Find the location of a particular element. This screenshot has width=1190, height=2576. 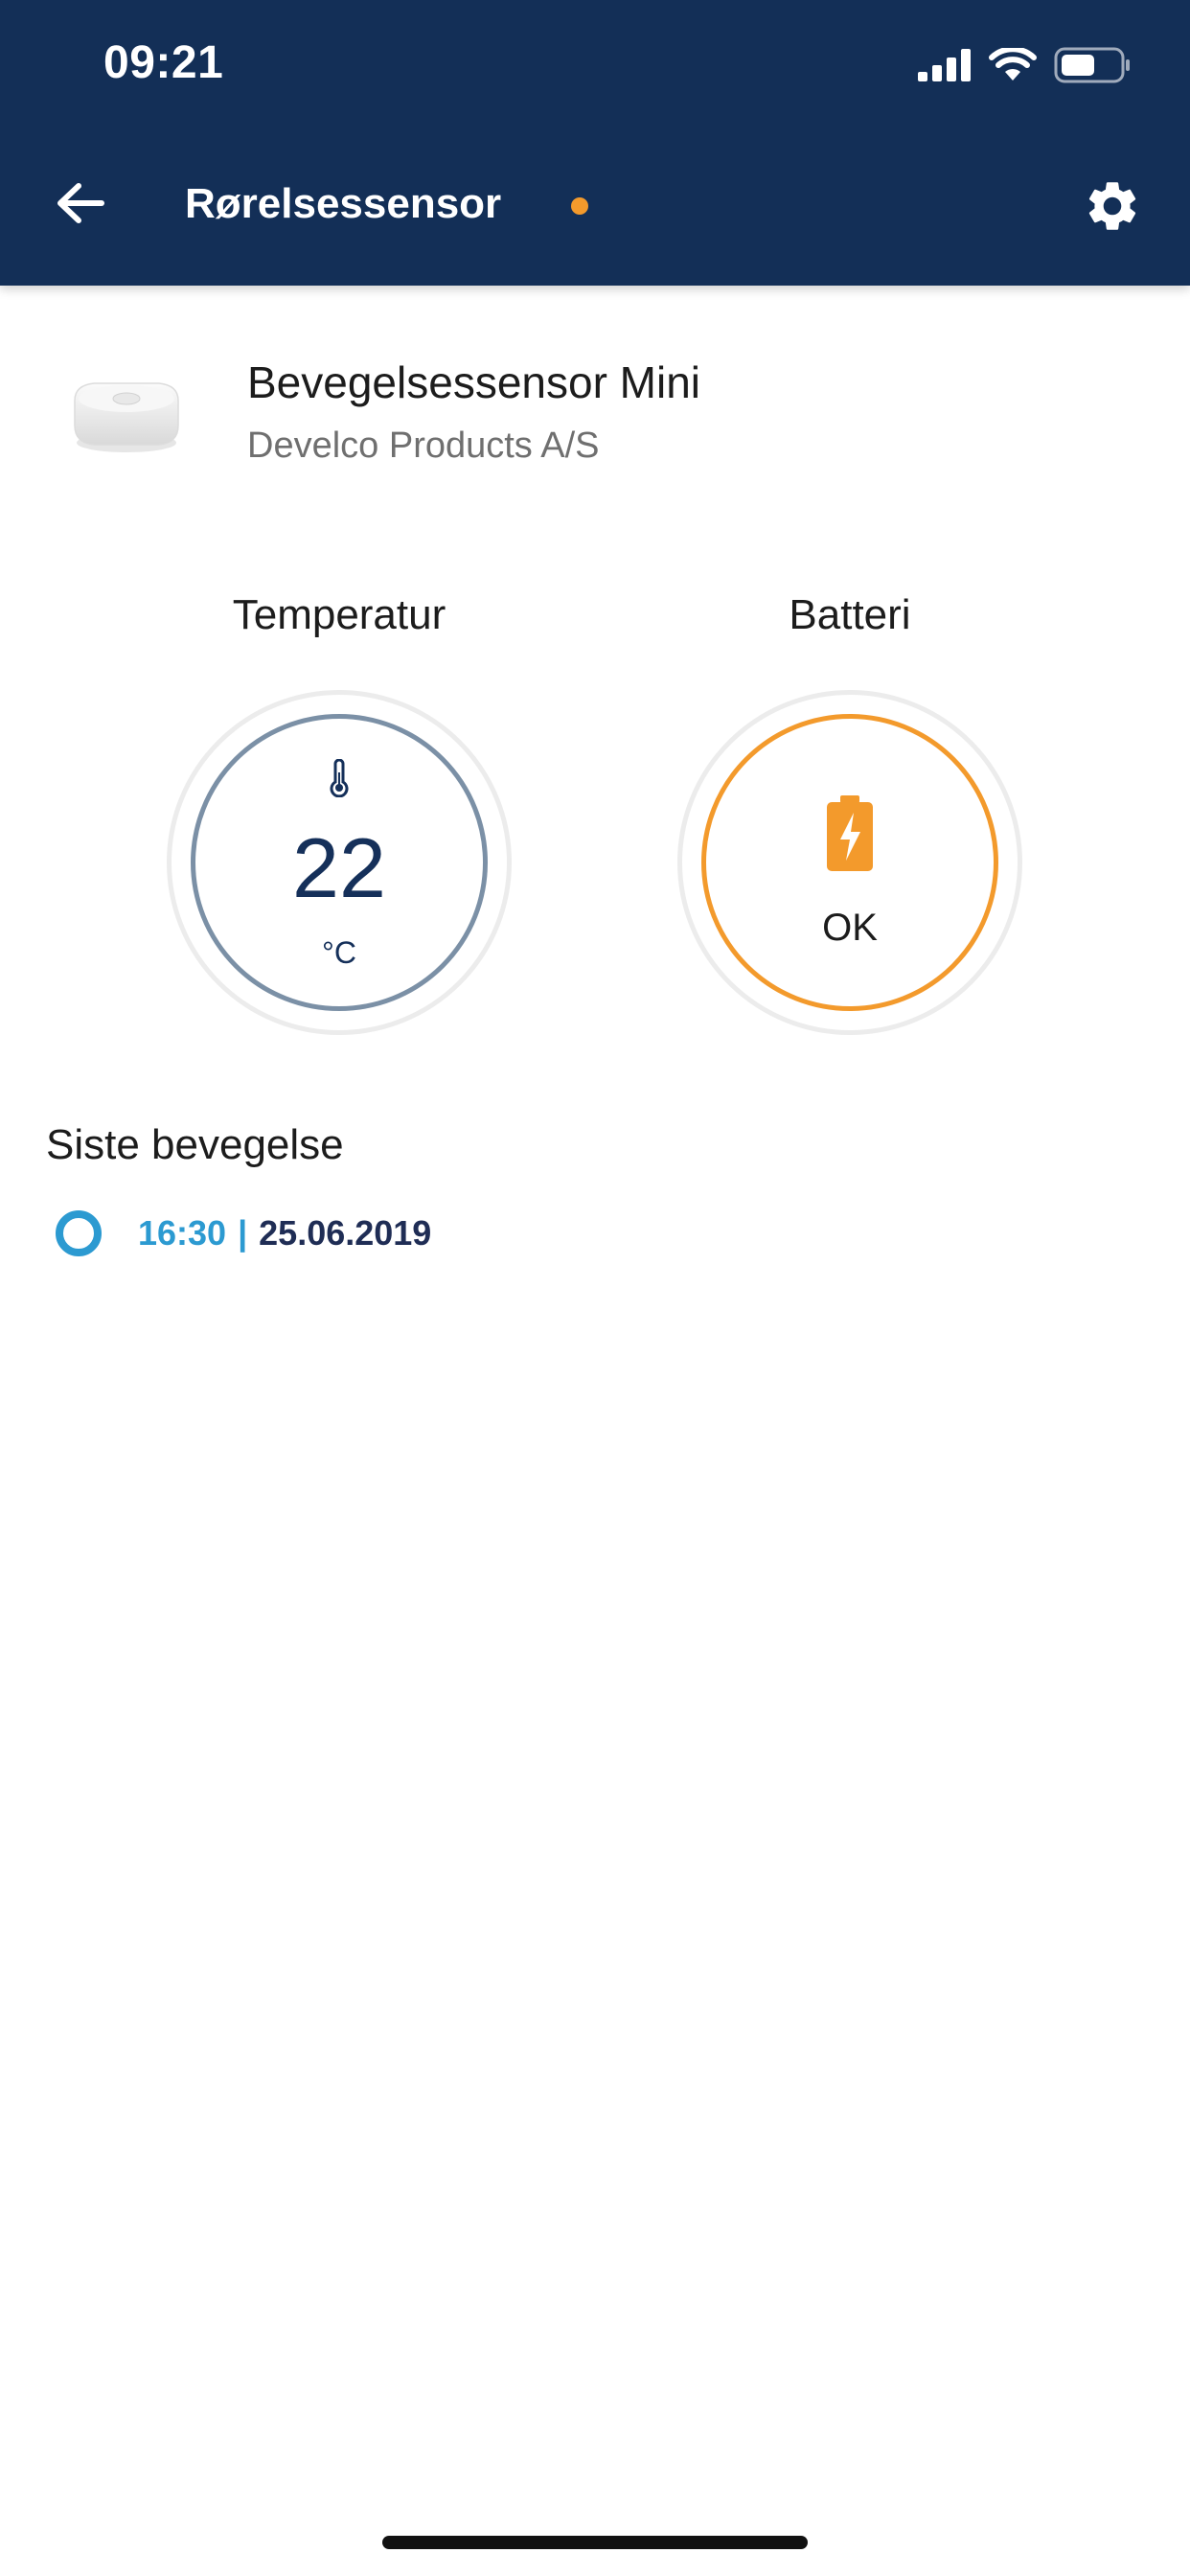

wifi-icon is located at coordinates (1013, 64).